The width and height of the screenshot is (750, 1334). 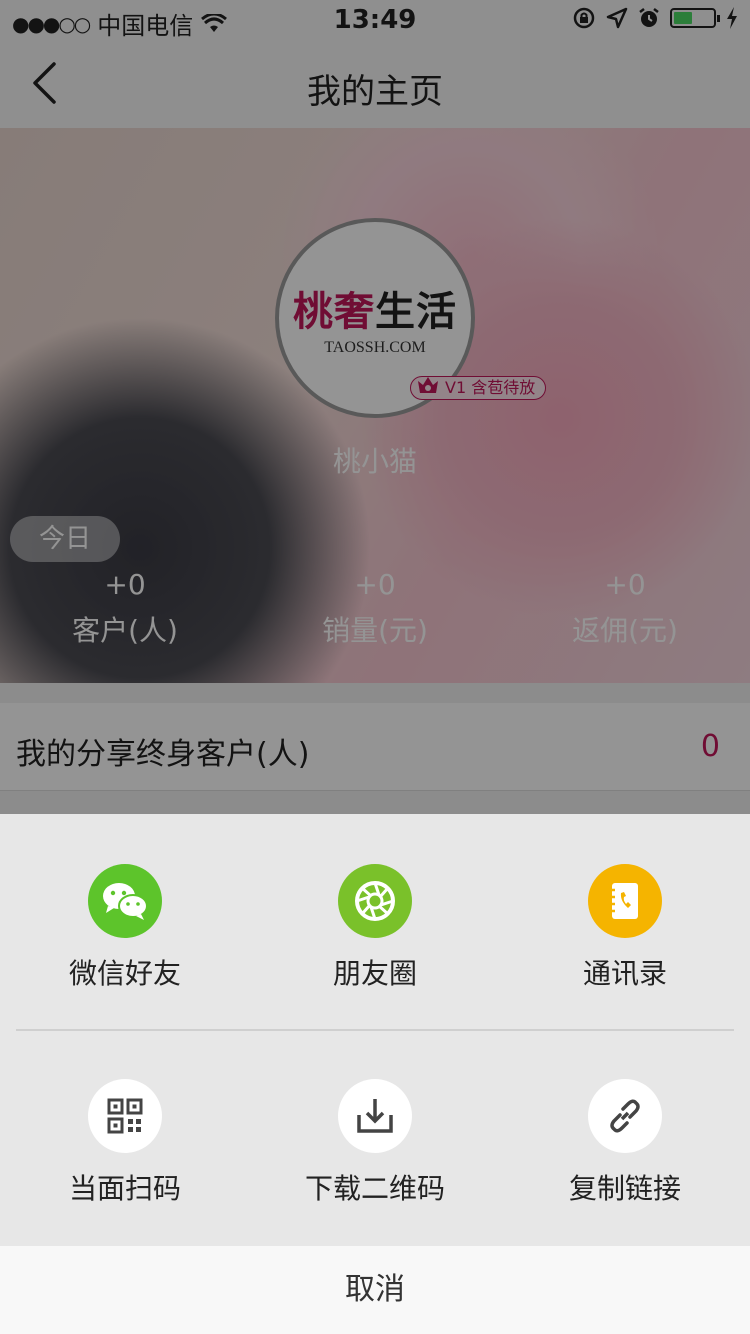 I want to click on share-label: 通讯录, so click(x=624, y=973).